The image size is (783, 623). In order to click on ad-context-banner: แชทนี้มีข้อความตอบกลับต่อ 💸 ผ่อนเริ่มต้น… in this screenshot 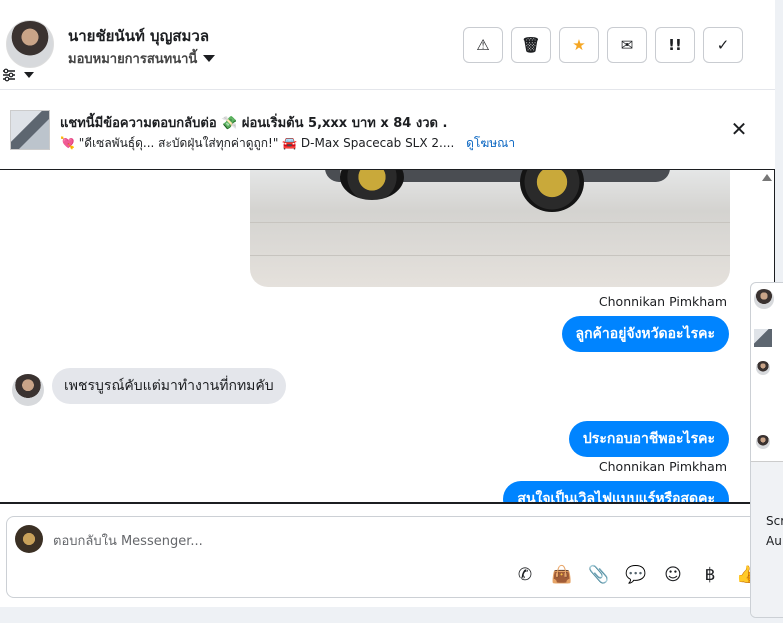, I will do `click(387, 130)`.